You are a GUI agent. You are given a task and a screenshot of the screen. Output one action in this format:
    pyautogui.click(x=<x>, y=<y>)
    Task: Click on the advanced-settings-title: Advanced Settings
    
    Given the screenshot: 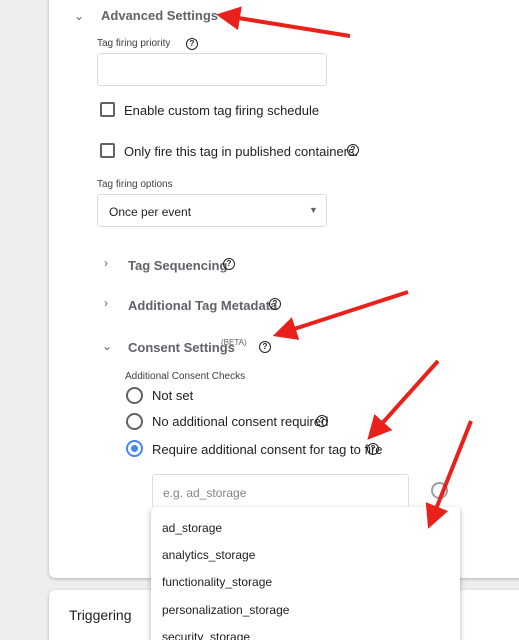 What is the action you would take?
    pyautogui.click(x=159, y=15)
    